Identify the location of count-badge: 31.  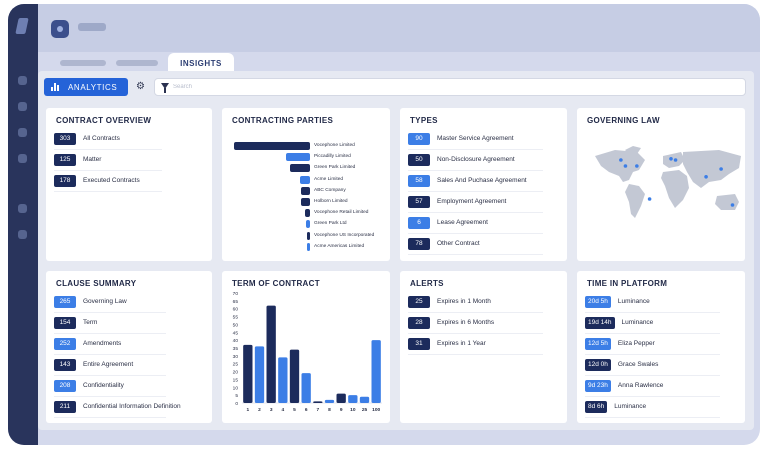
(419, 344).